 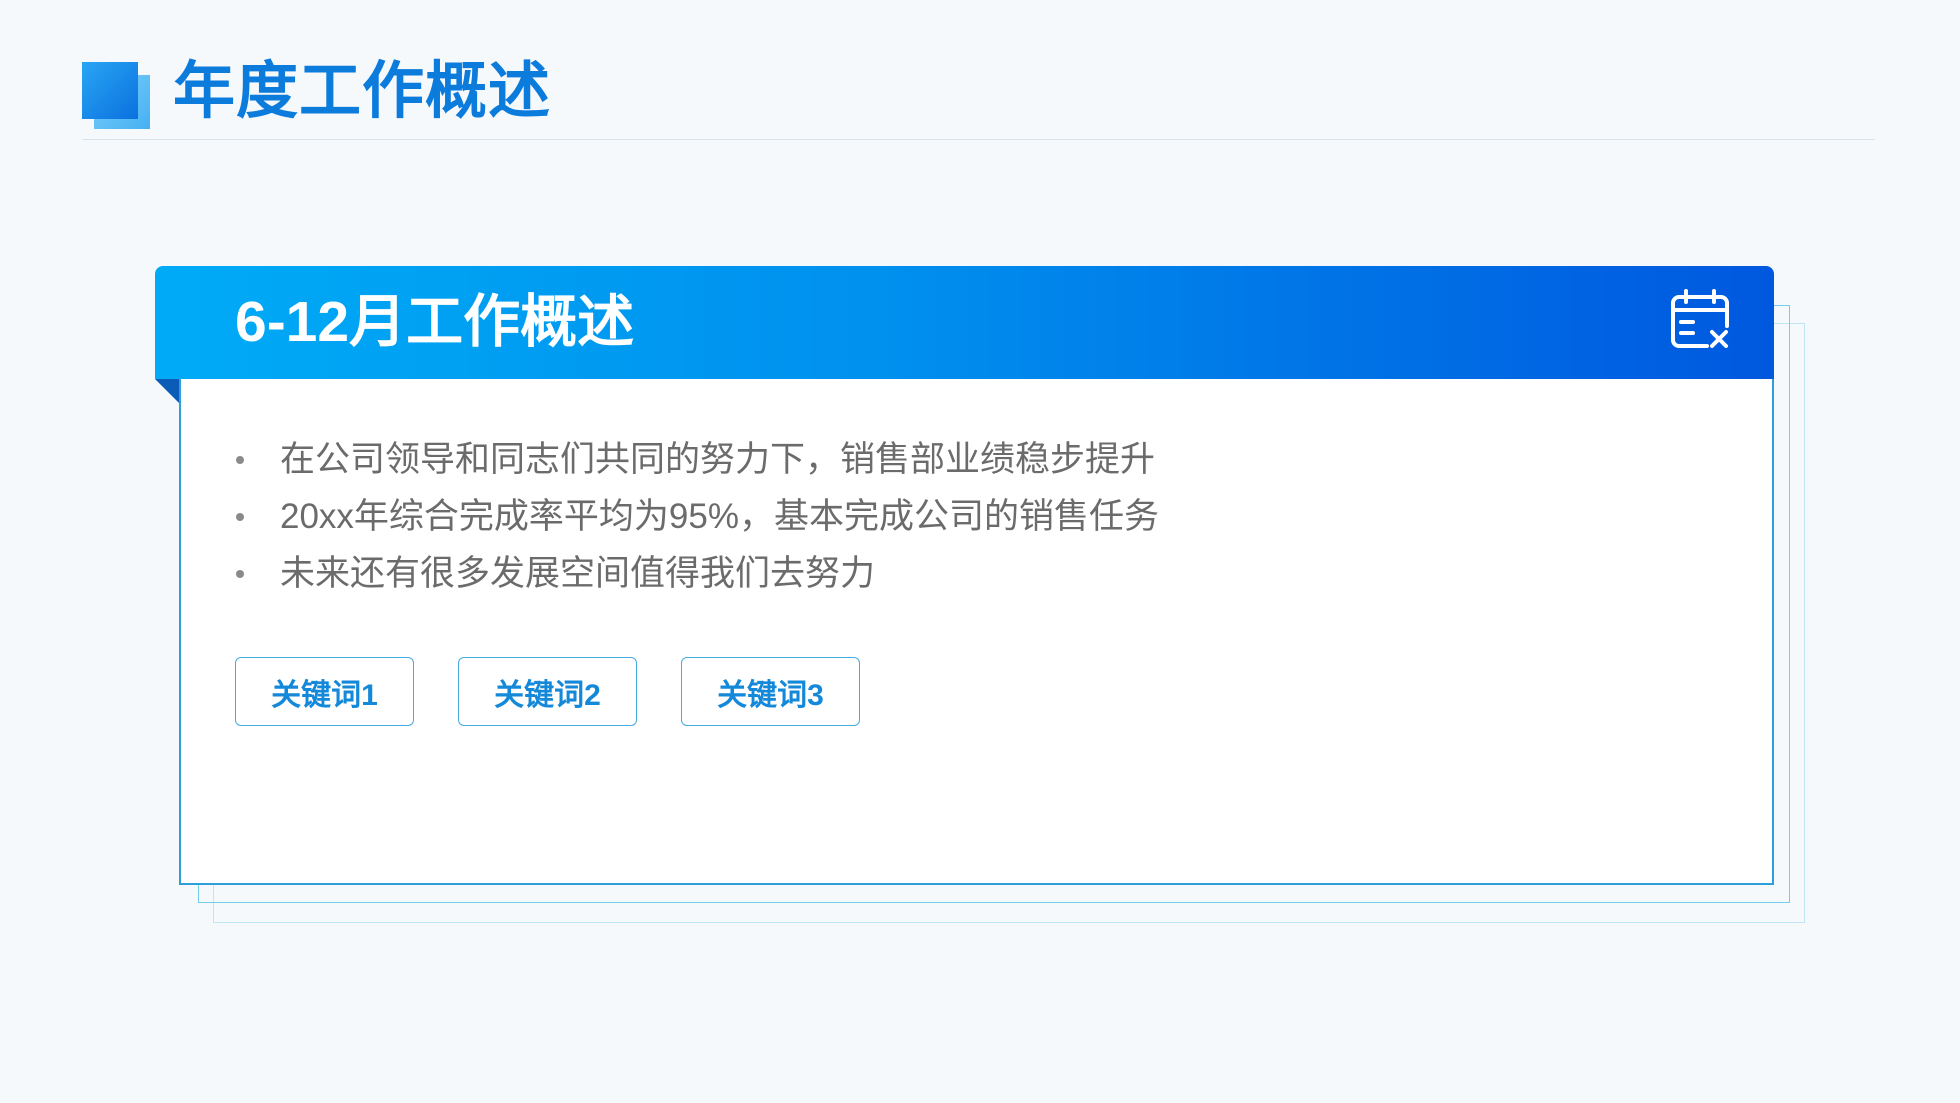 I want to click on bullet-item: 未来还有很多发展空间值得我们去努力, so click(x=960, y=573).